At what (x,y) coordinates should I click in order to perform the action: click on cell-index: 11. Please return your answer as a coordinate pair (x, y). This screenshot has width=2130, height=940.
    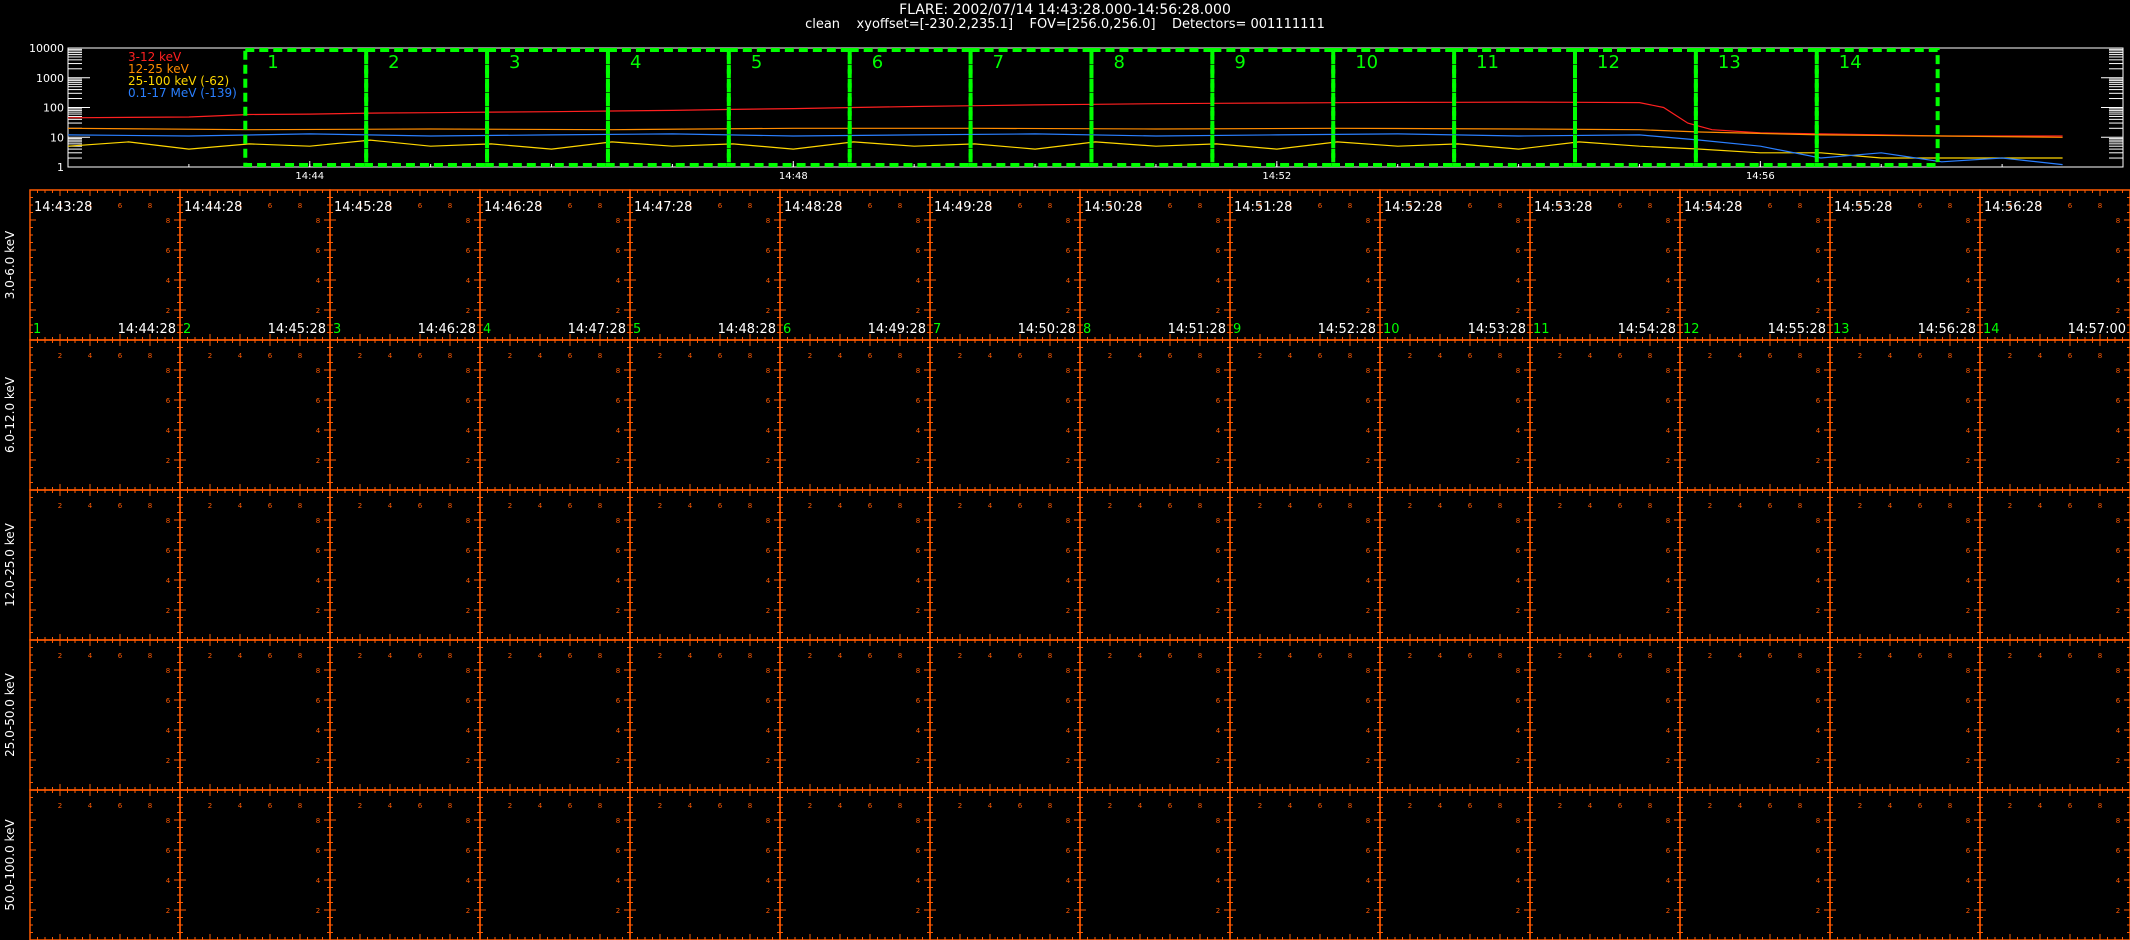
    Looking at the image, I should click on (1541, 329).